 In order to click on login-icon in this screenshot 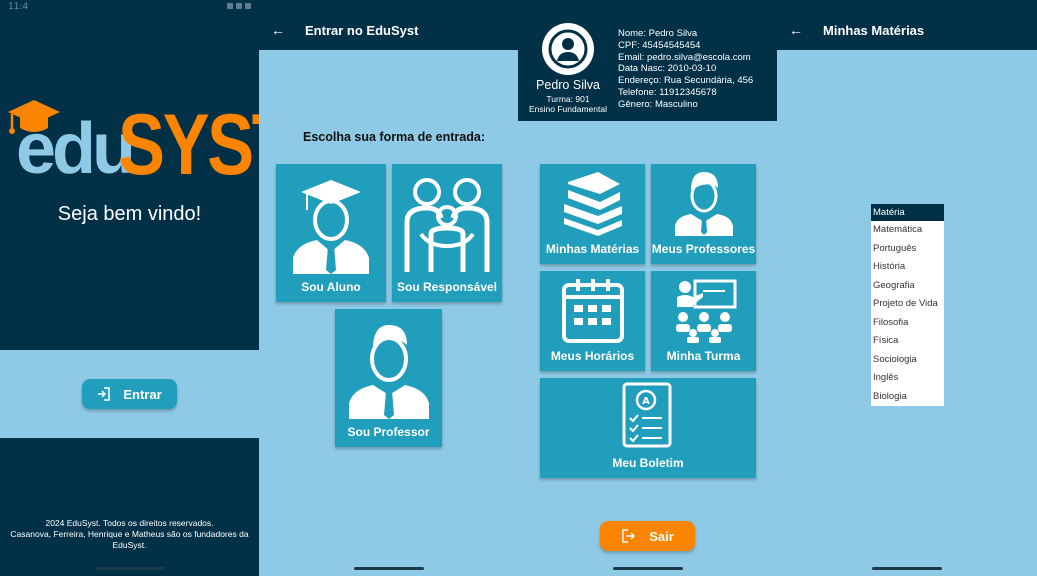, I will do `click(104, 394)`.